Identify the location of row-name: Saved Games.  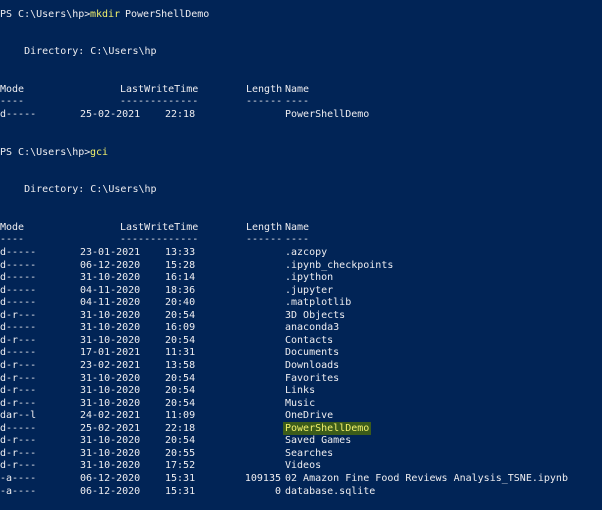
(318, 441).